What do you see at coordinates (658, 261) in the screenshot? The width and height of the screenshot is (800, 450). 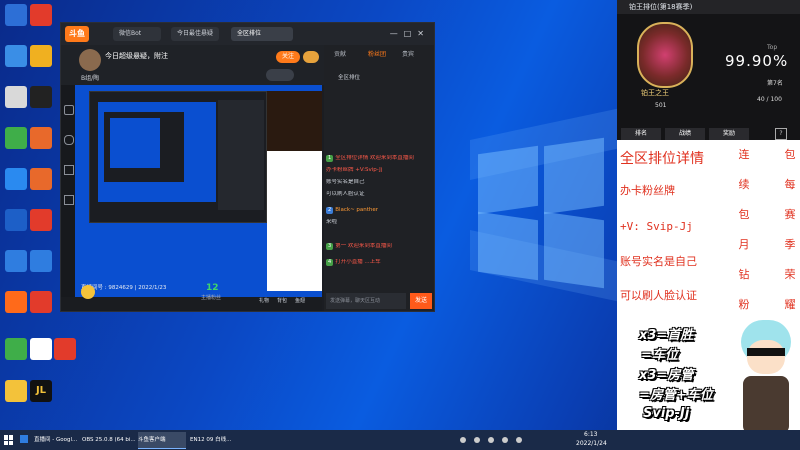 I see `promo-line-4: 账号实名是自己` at bounding box center [658, 261].